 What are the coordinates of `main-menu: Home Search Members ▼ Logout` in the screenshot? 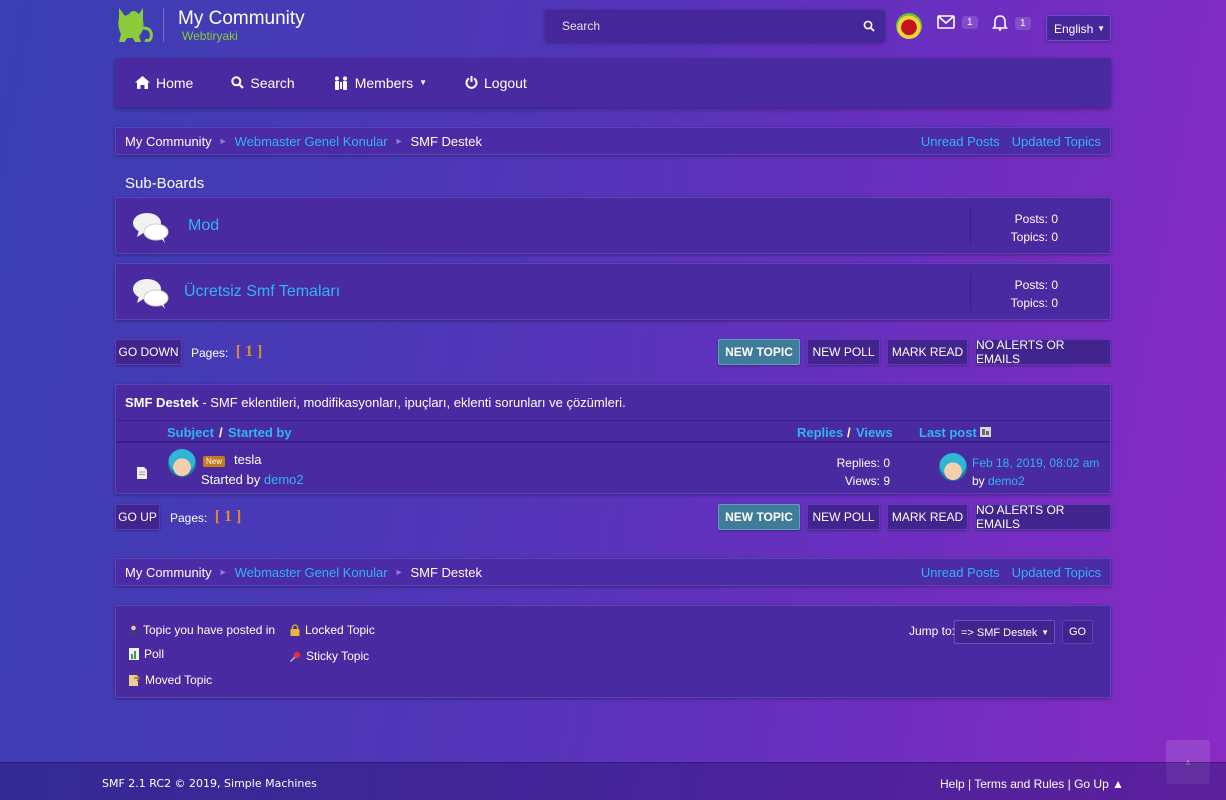 It's located at (613, 82).